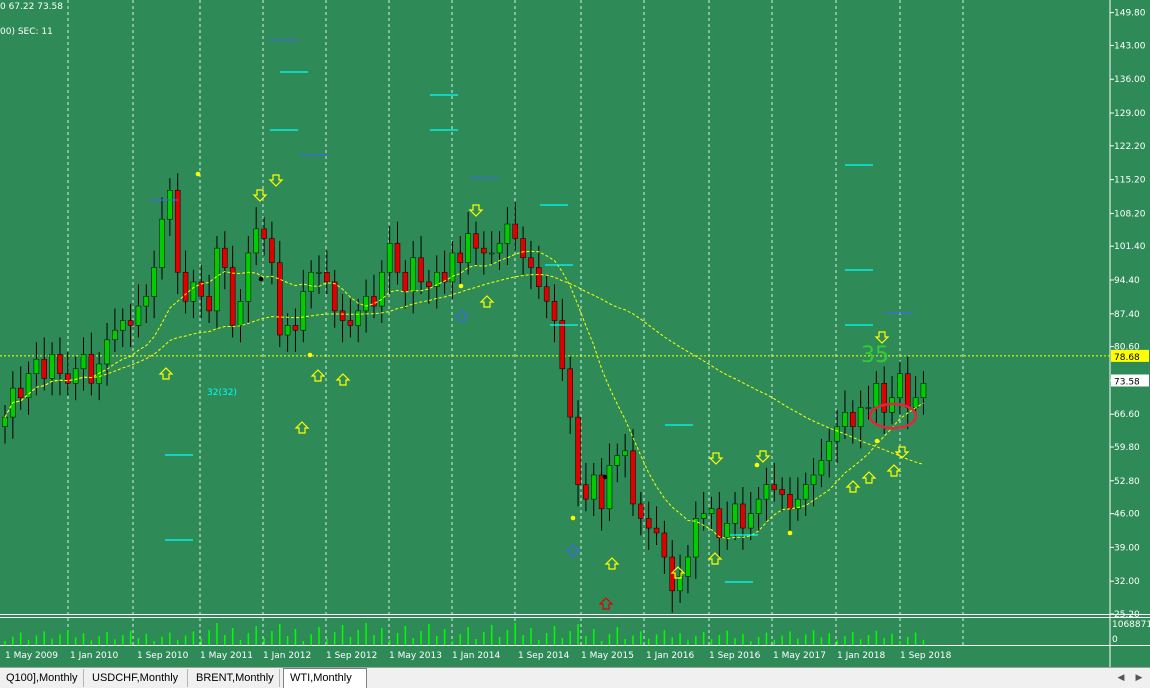 The image size is (1150, 688). What do you see at coordinates (1131, 625) in the screenshot?
I see `volume-max-label: 1068871` at bounding box center [1131, 625].